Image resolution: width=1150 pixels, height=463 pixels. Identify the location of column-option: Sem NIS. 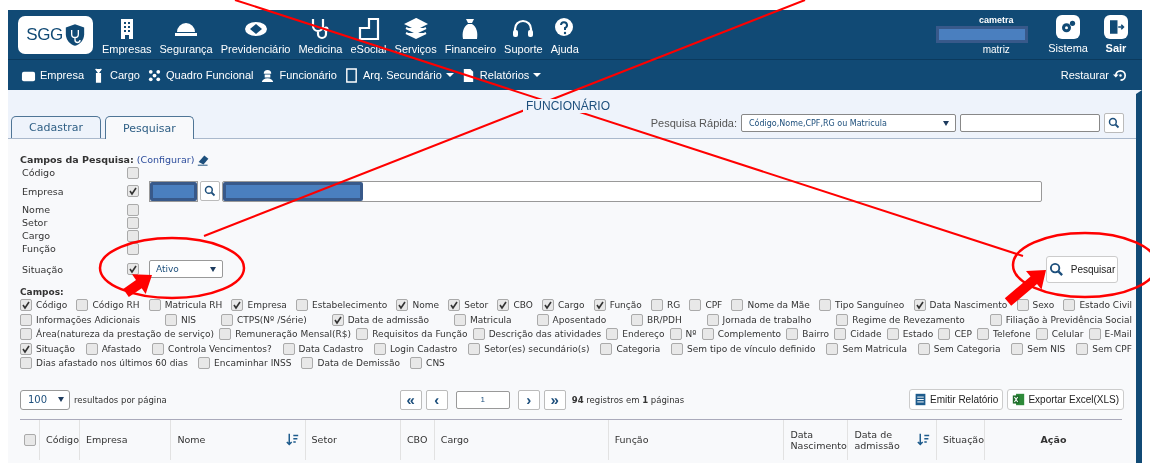
(1038, 348).